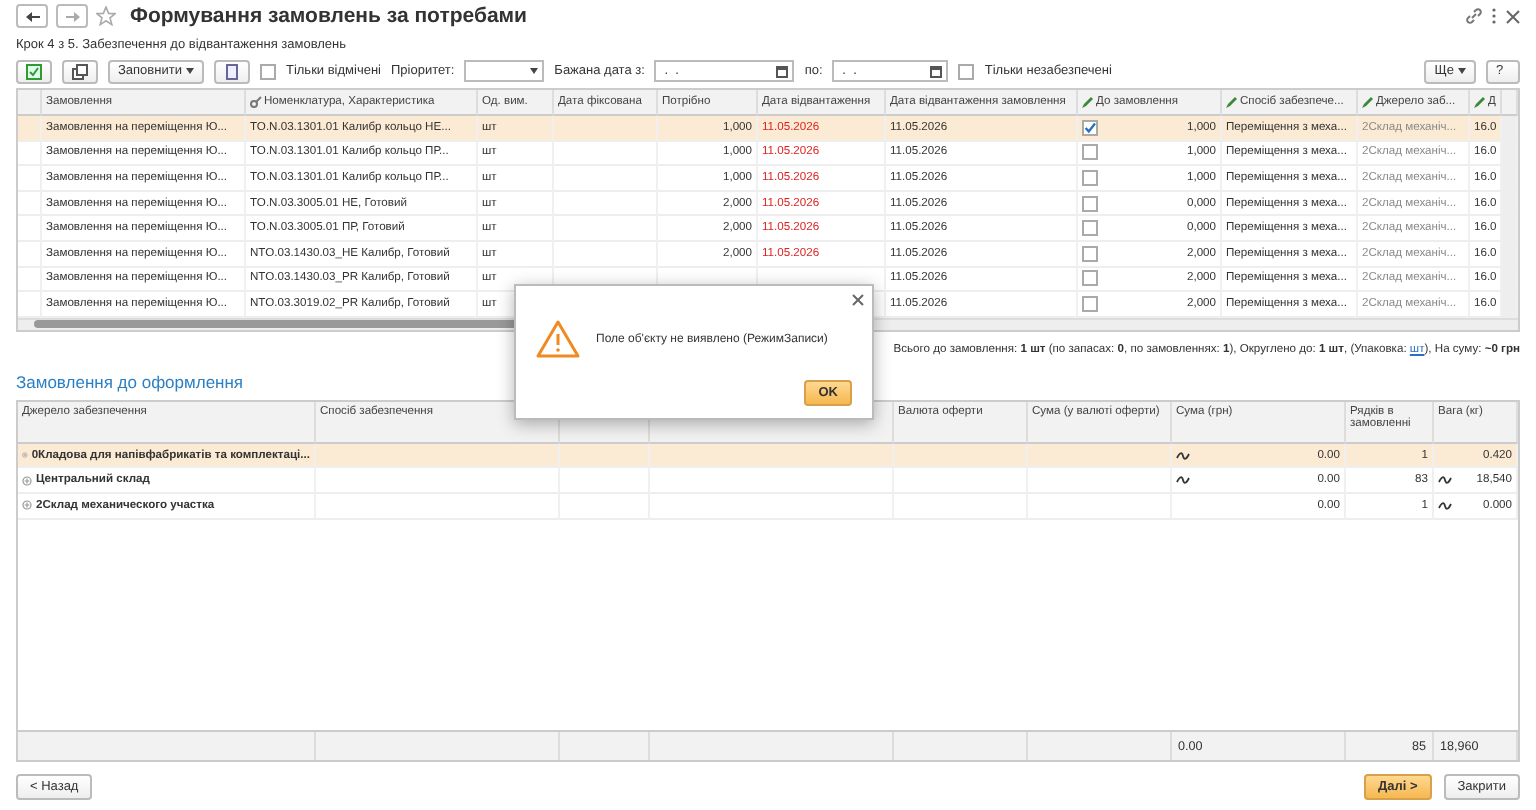 The width and height of the screenshot is (1536, 810). What do you see at coordinates (130, 383) in the screenshot?
I see `section-title: Замовлення до оформлення` at bounding box center [130, 383].